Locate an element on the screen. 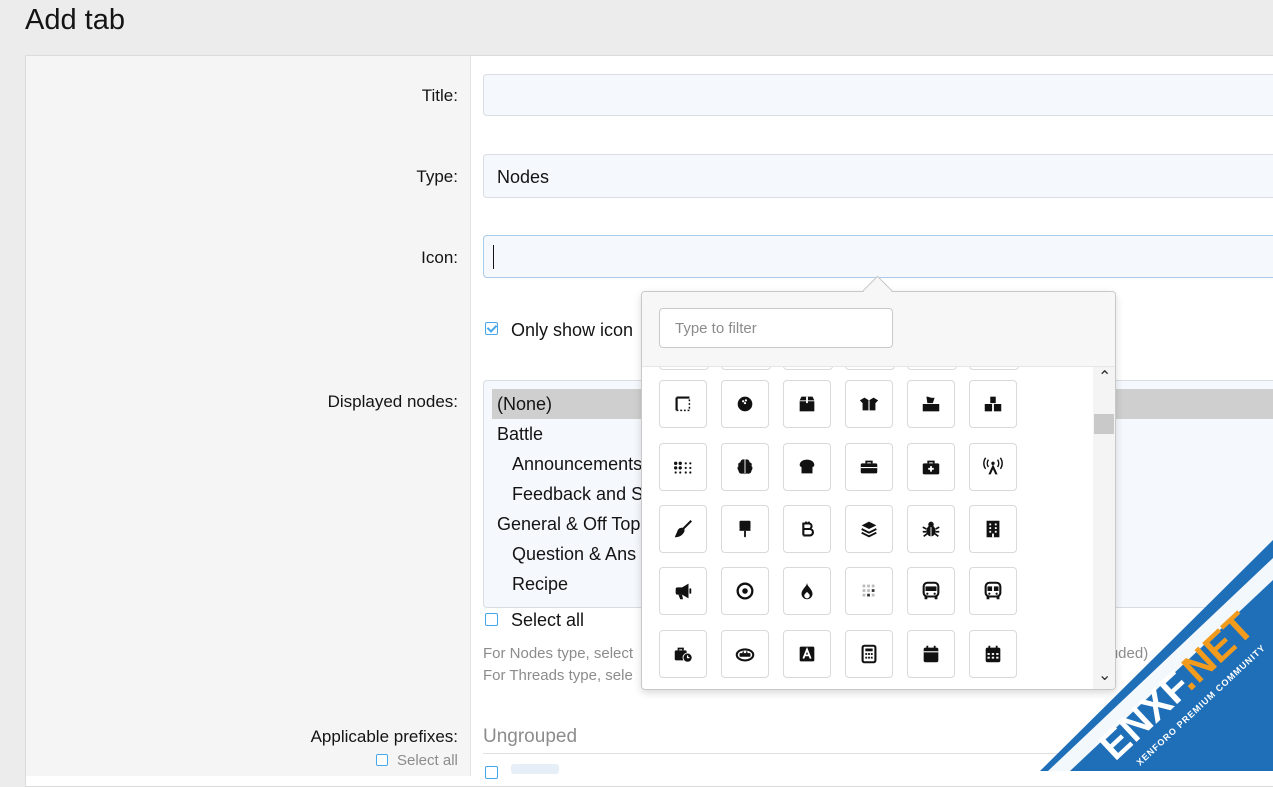  prefixes-select-all-label: Select all is located at coordinates (427, 760).